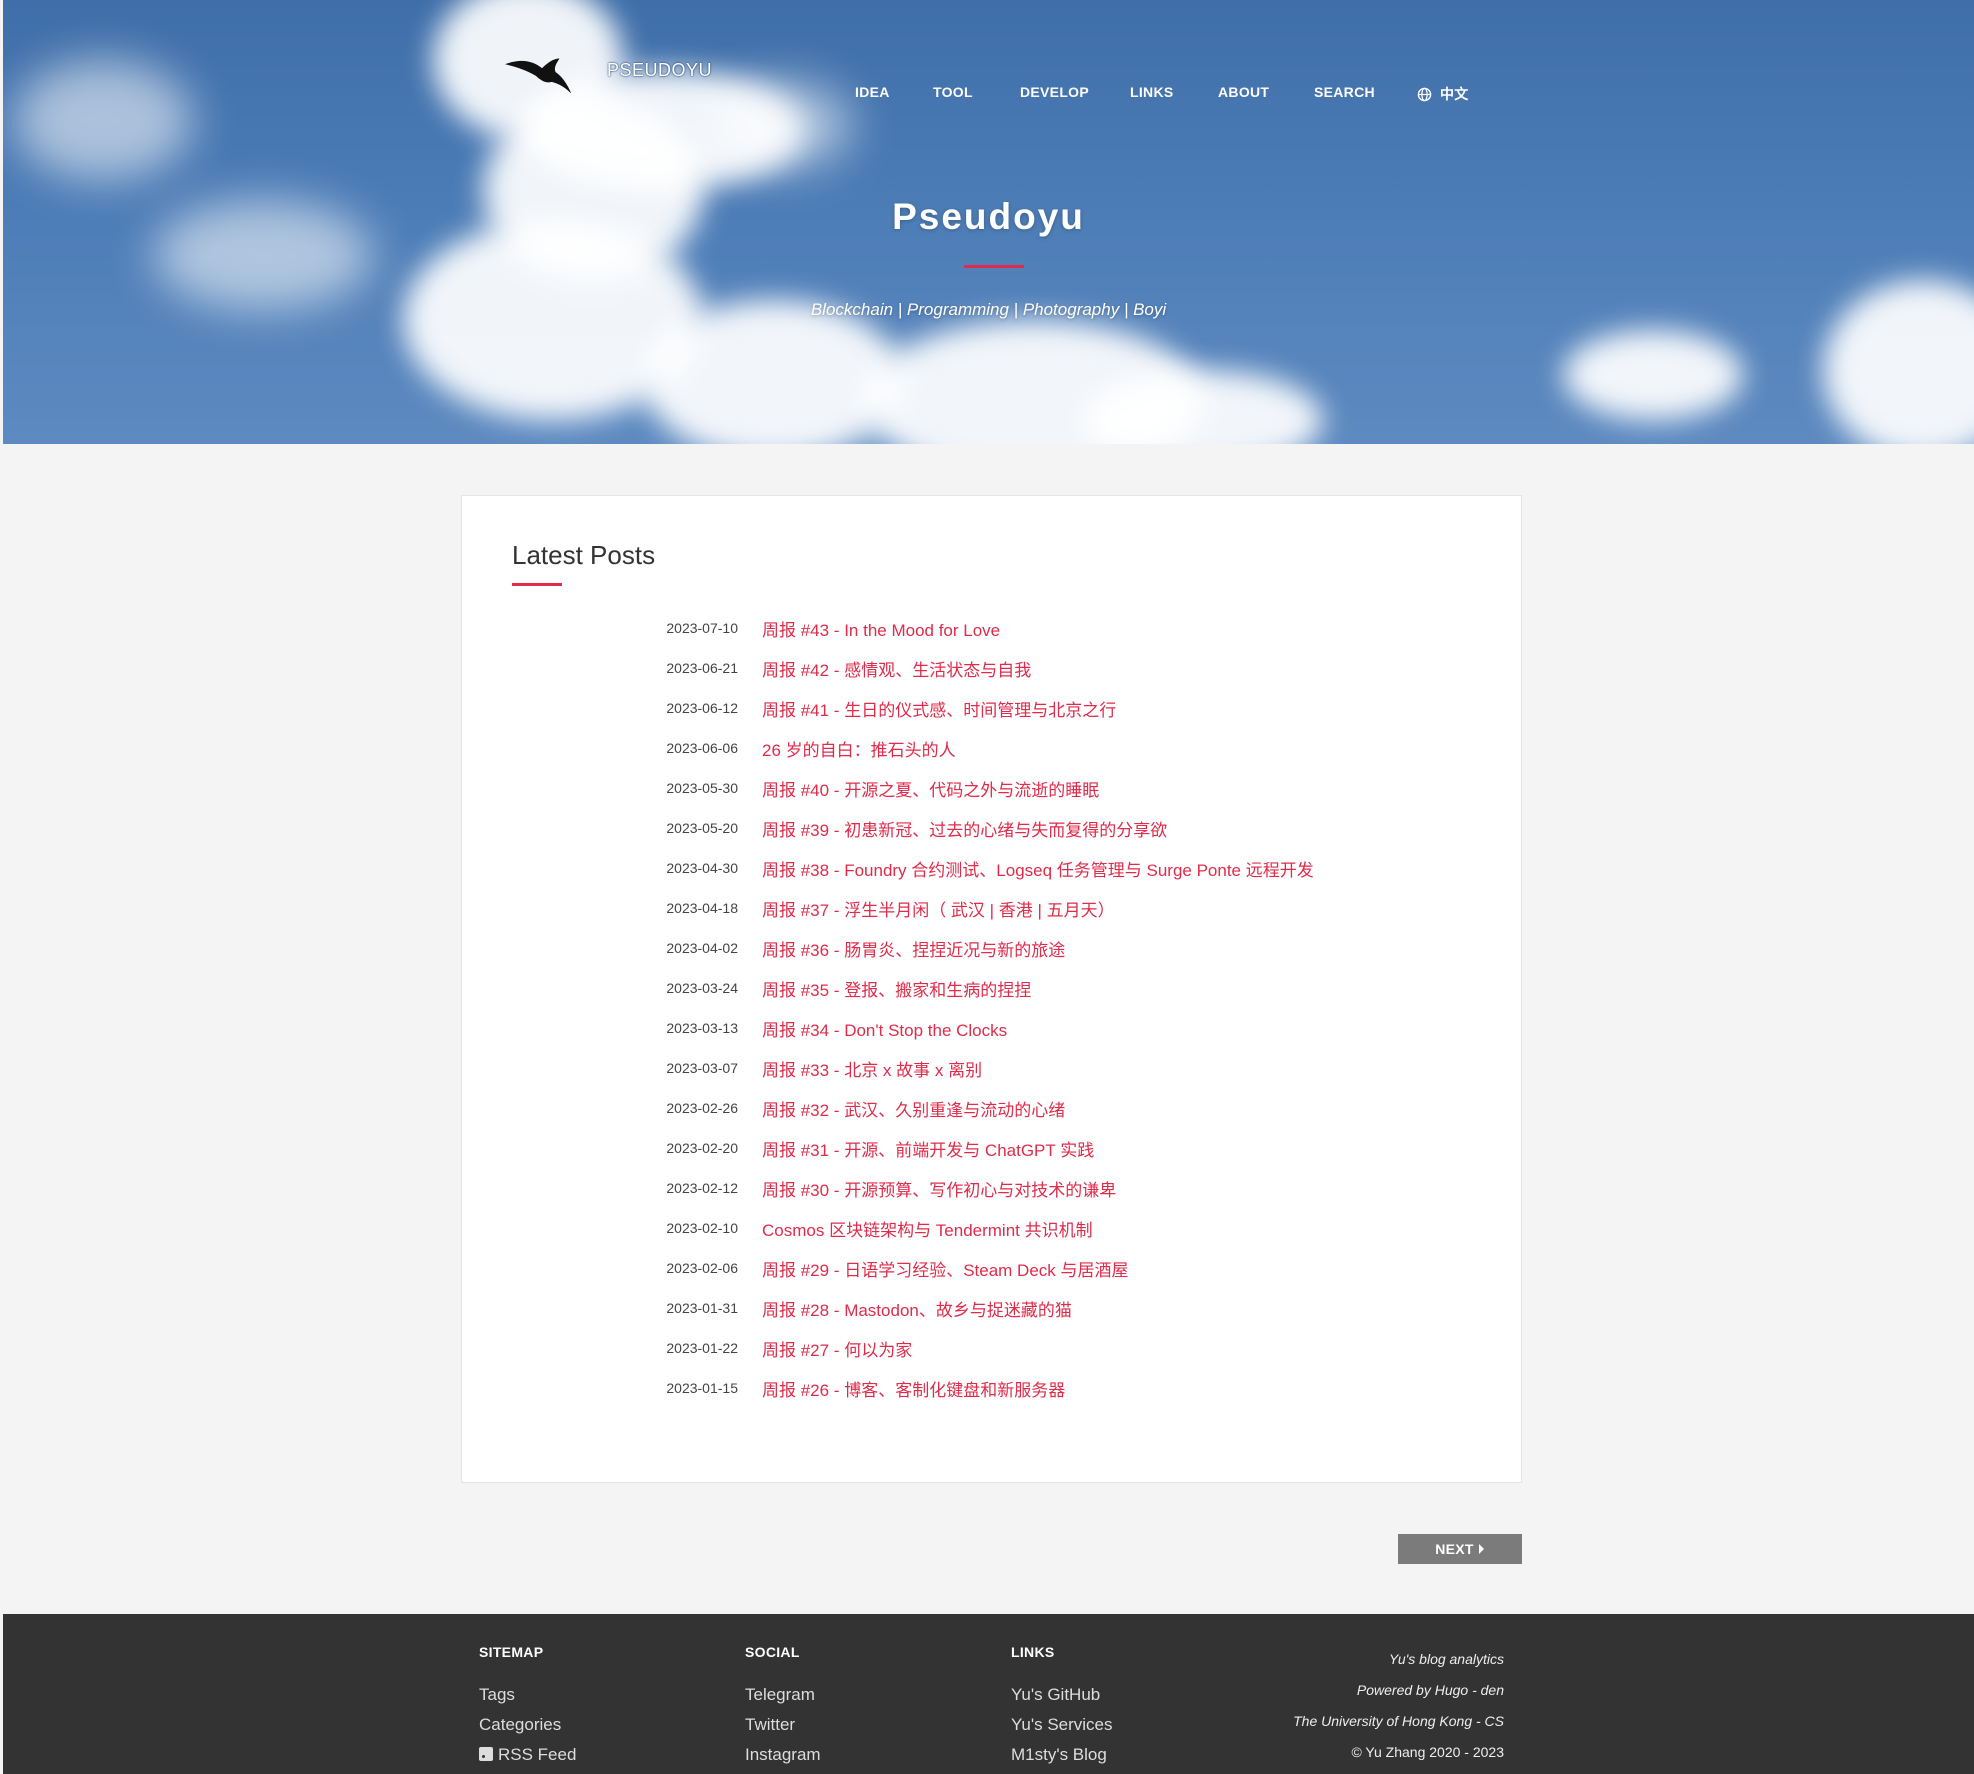 Image resolution: width=1974 pixels, height=1774 pixels. I want to click on post-row: 2023-01-15 周报 #26 - 博客、客制化键盘和新服务器, so click(991, 1388).